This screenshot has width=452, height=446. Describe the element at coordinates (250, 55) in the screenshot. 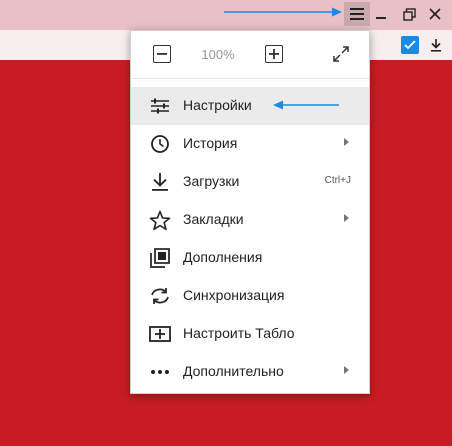

I see `zoom-controls: 100%` at that location.